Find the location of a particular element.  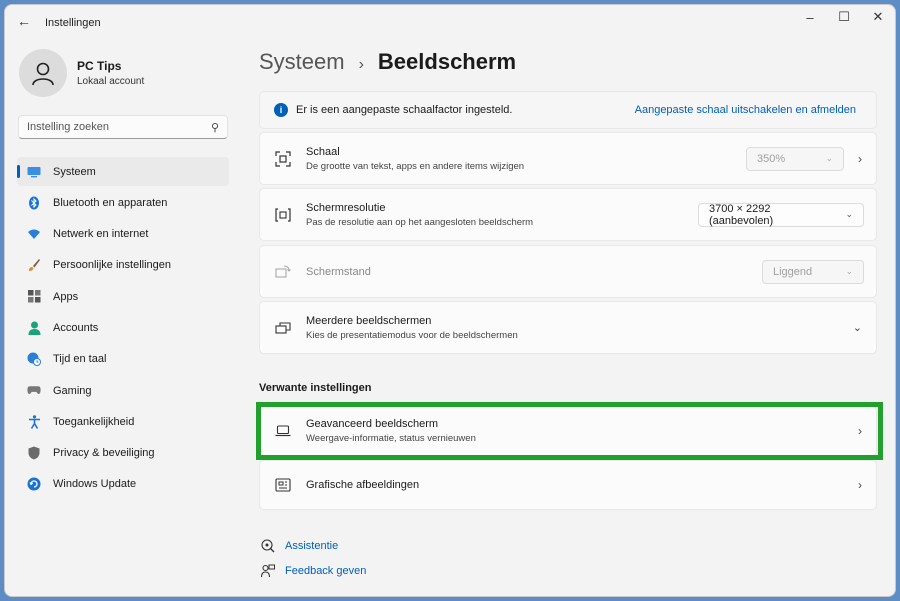

person-icon is located at coordinates (34, 328).